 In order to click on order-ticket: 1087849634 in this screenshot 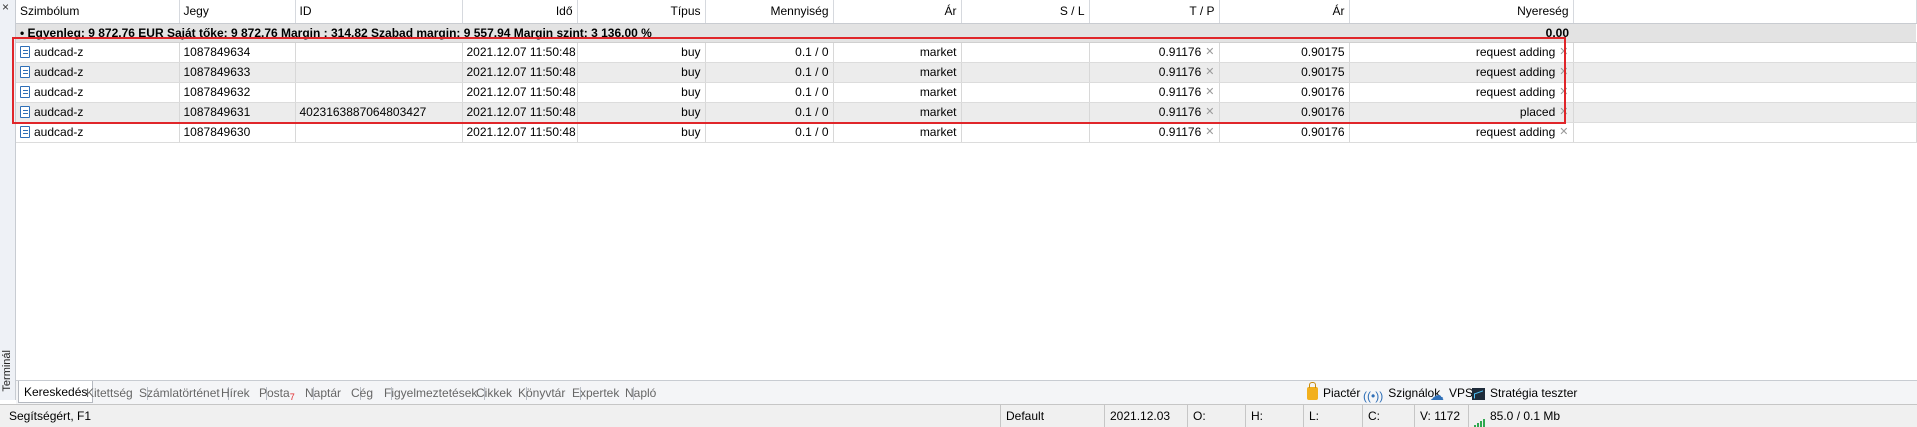, I will do `click(237, 52)`.